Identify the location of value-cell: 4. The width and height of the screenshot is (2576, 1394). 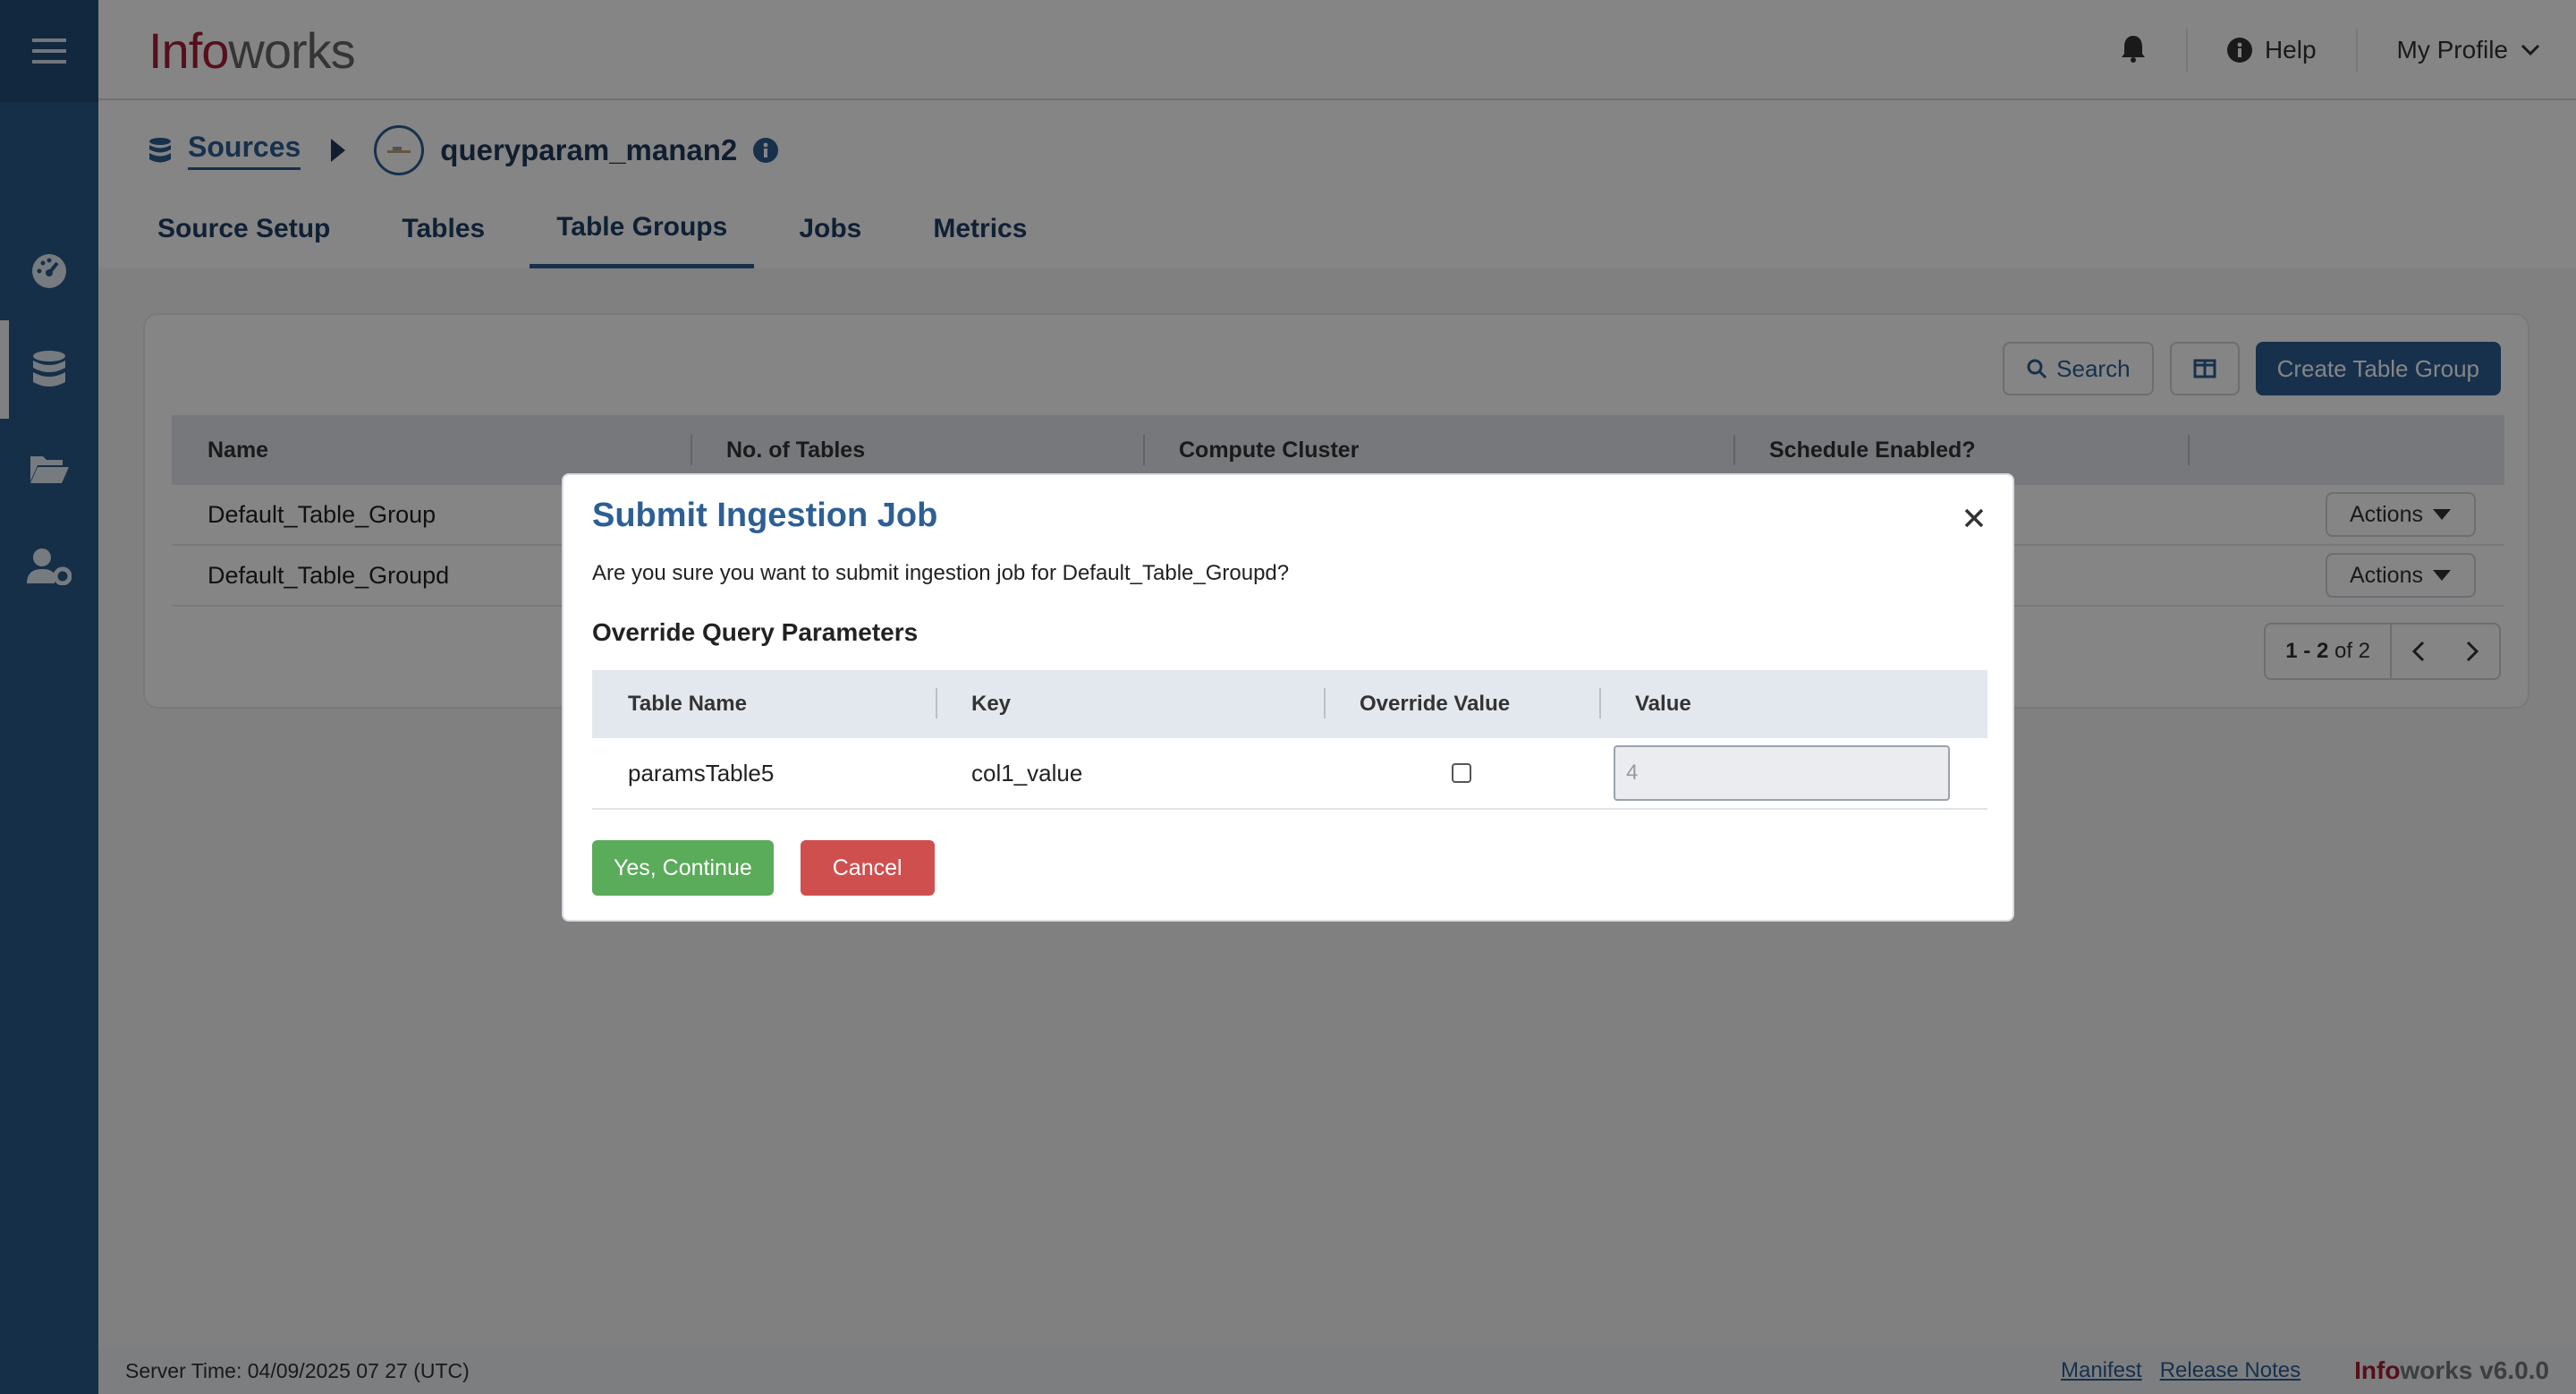
(1793, 773).